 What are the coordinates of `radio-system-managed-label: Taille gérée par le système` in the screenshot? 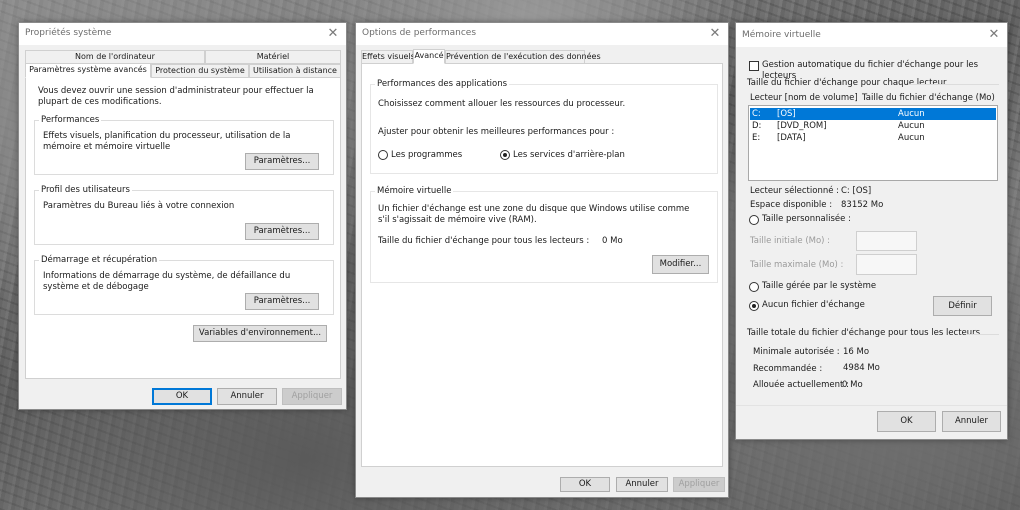 It's located at (819, 286).